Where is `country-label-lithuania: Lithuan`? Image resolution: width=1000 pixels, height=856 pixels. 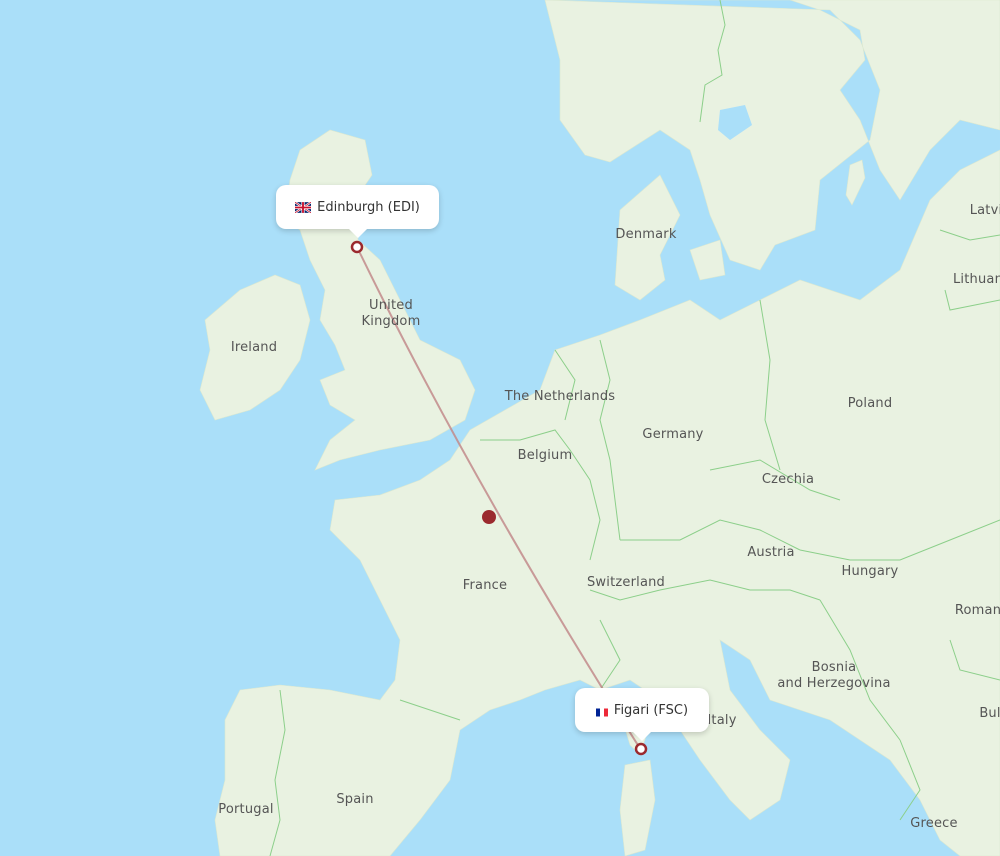 country-label-lithuania: Lithuan is located at coordinates (976, 279).